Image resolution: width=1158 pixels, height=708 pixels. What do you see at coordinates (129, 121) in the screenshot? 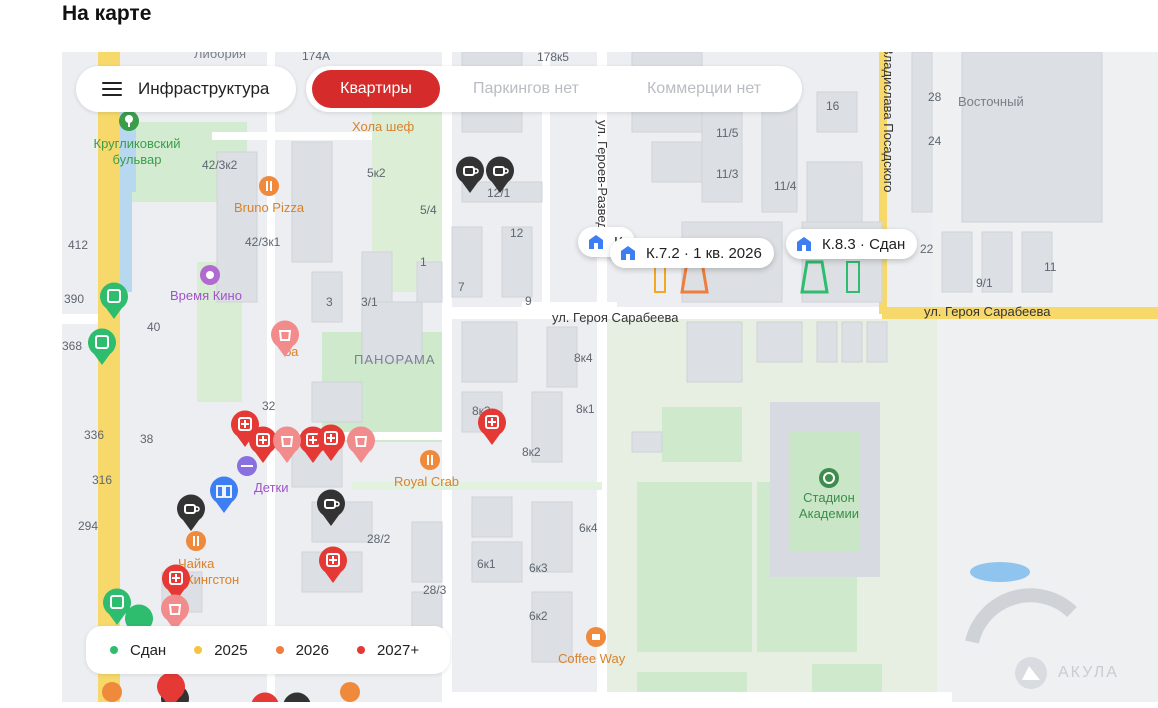
I see `park-icon` at bounding box center [129, 121].